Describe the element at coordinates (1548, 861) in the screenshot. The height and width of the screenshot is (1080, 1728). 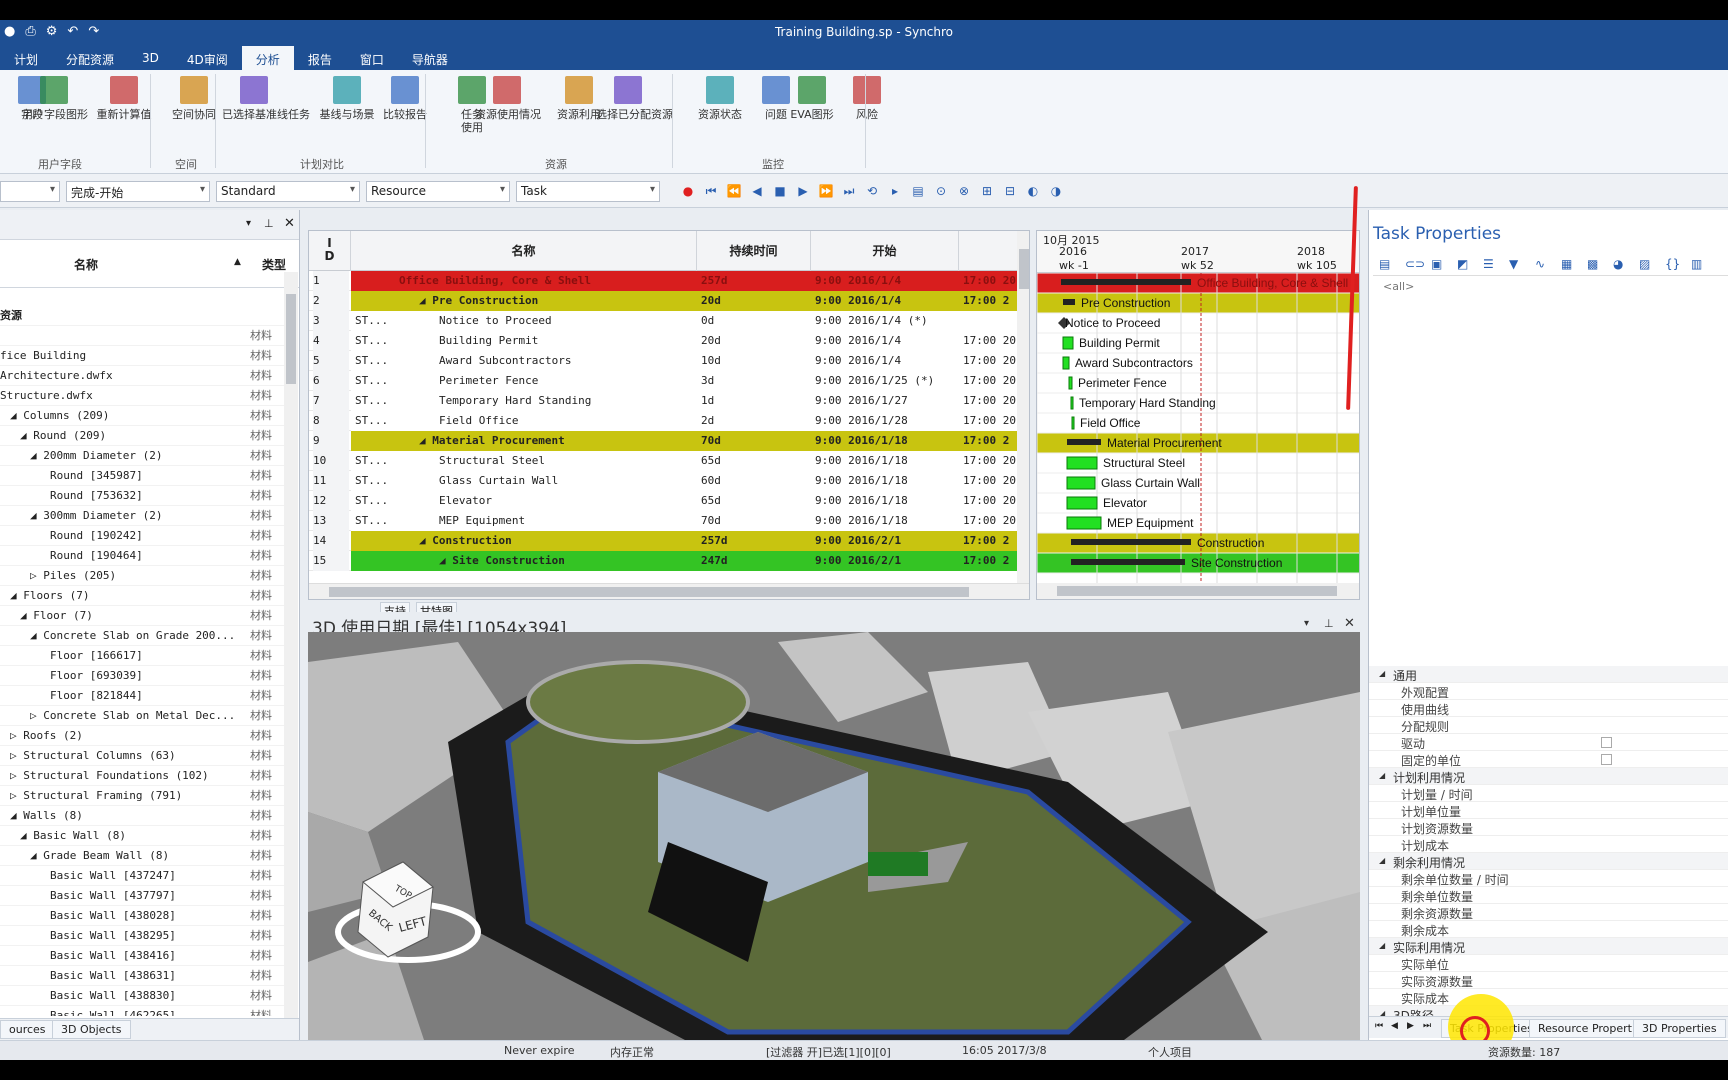
I see `property-category: ◢ 剩余利用情况` at that location.